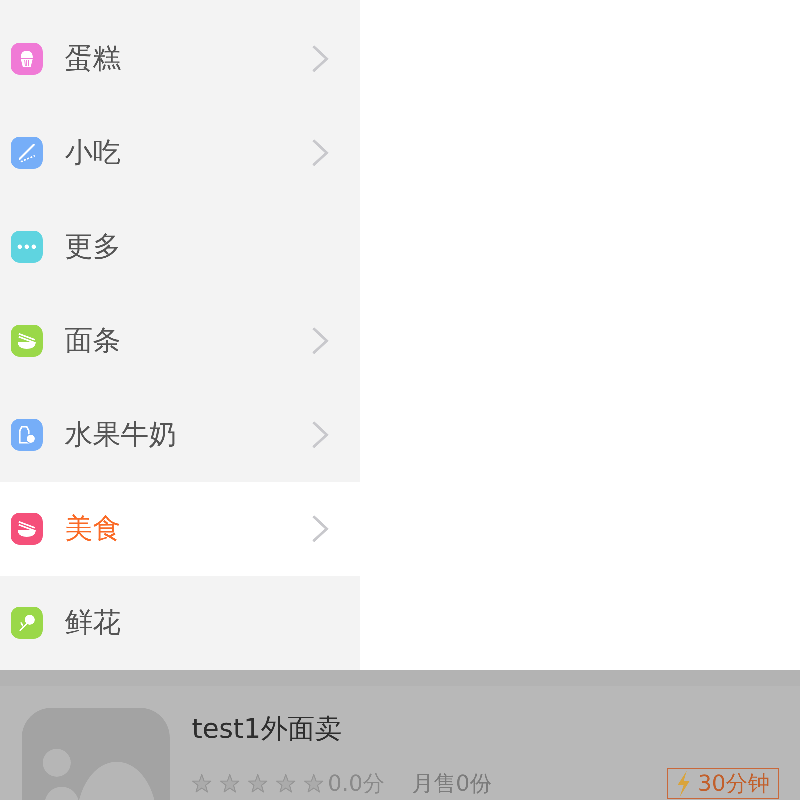 The width and height of the screenshot is (800, 800). I want to click on monthly-sales: 月售0份, so click(452, 784).